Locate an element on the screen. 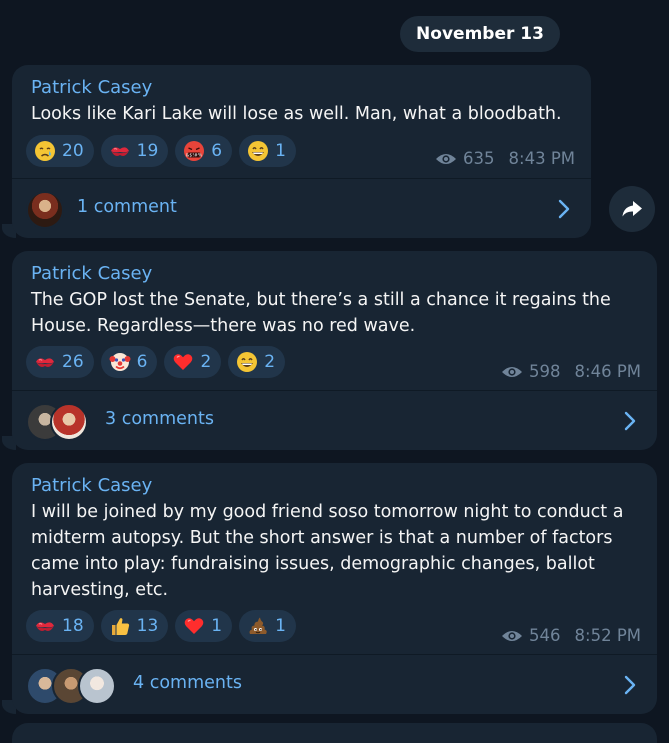 This screenshot has height=743, width=669. message-meta: 598 8:46 PM is located at coordinates (571, 371).